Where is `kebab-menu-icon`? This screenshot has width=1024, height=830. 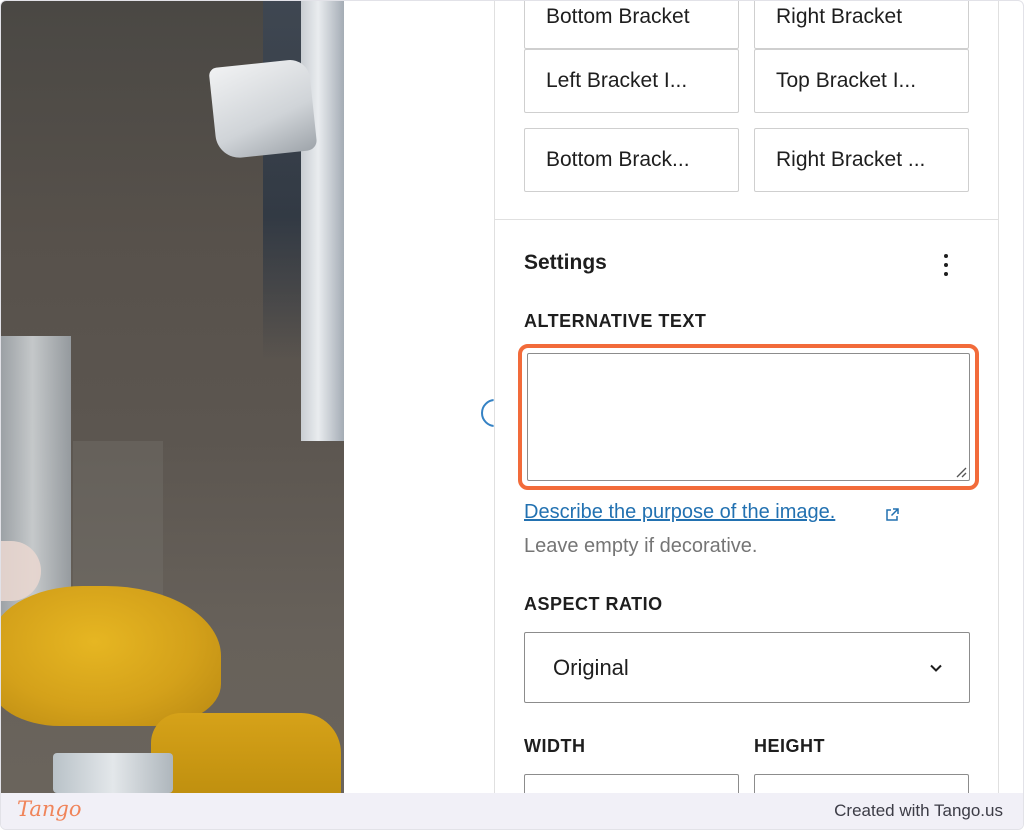
kebab-menu-icon is located at coordinates (946, 265).